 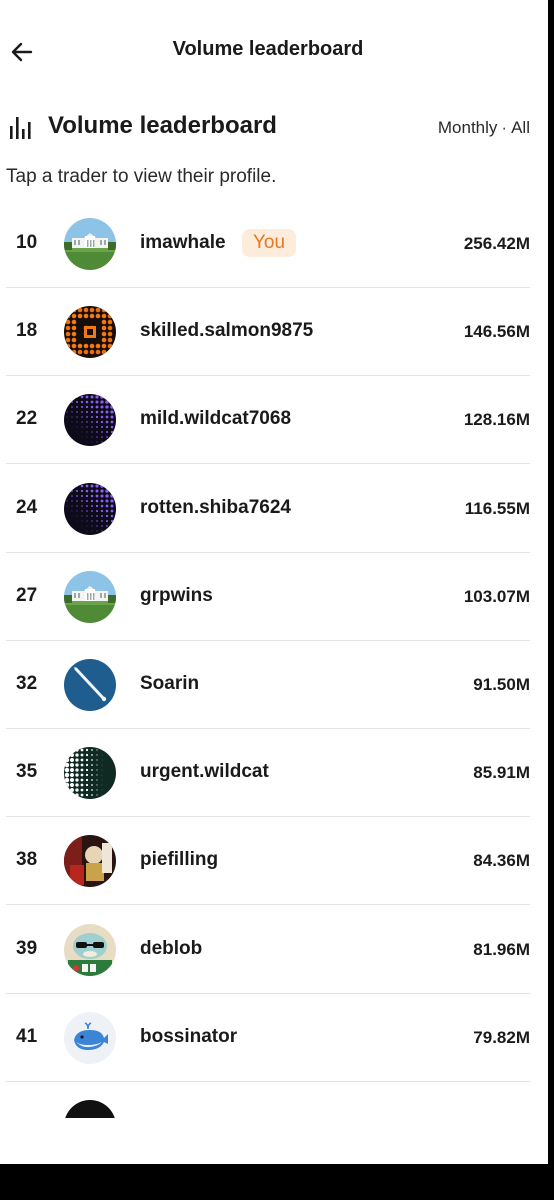 I want to click on leaderboard-title: Volume leaderboard, so click(x=162, y=125).